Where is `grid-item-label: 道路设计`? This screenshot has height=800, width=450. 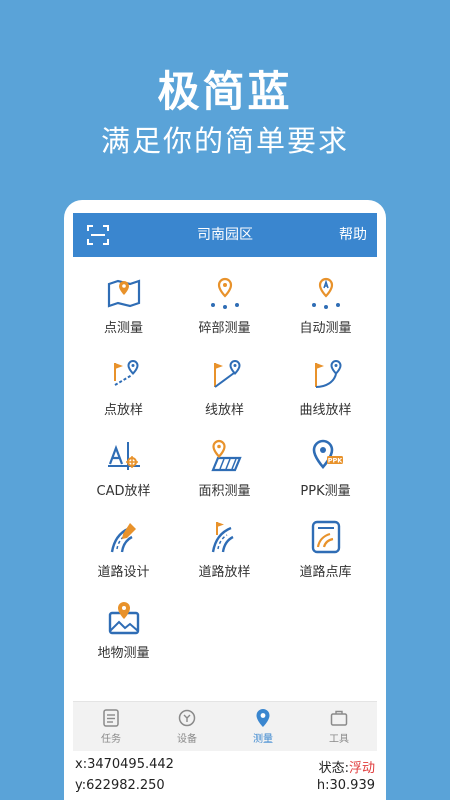
grid-item-label: 道路设计 is located at coordinates (123, 572).